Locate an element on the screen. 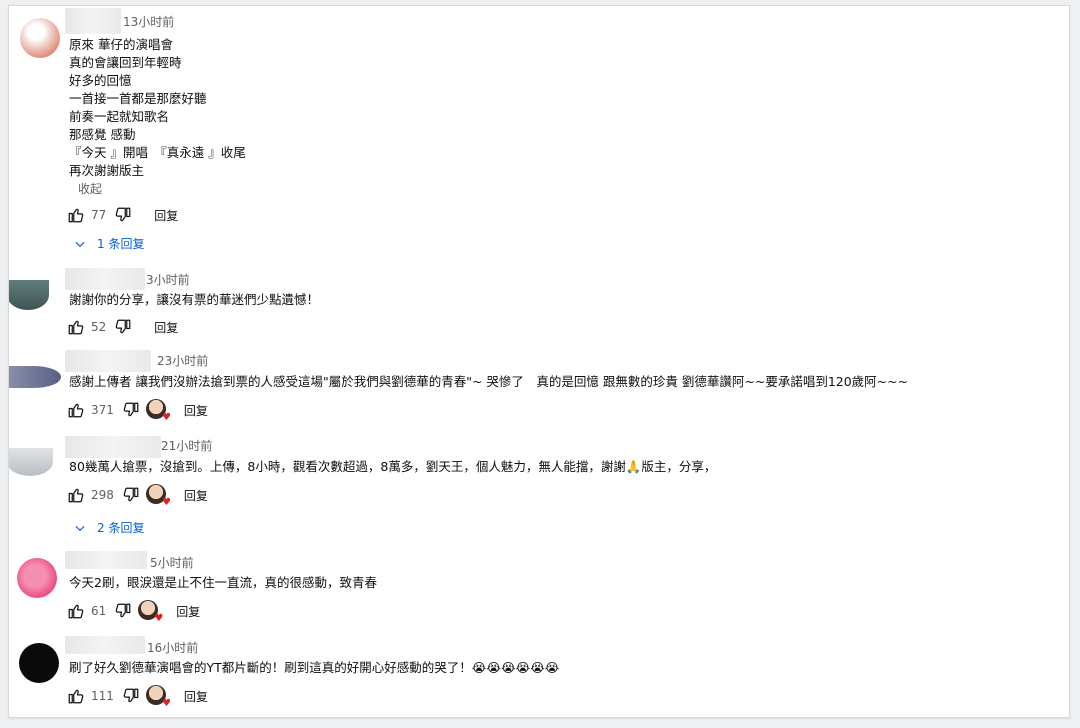 This screenshot has width=1080, height=728. comment-text-line: 『今天 』開唱 『真永遠 』收尾 is located at coordinates (157, 152).